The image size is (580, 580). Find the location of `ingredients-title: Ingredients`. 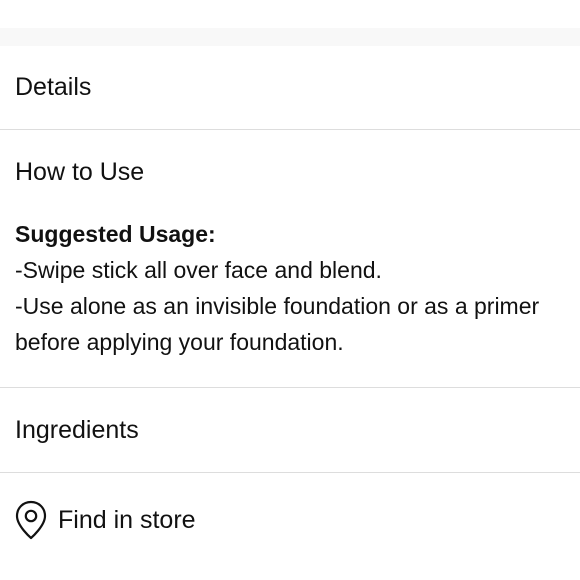

ingredients-title: Ingredients is located at coordinates (77, 430).